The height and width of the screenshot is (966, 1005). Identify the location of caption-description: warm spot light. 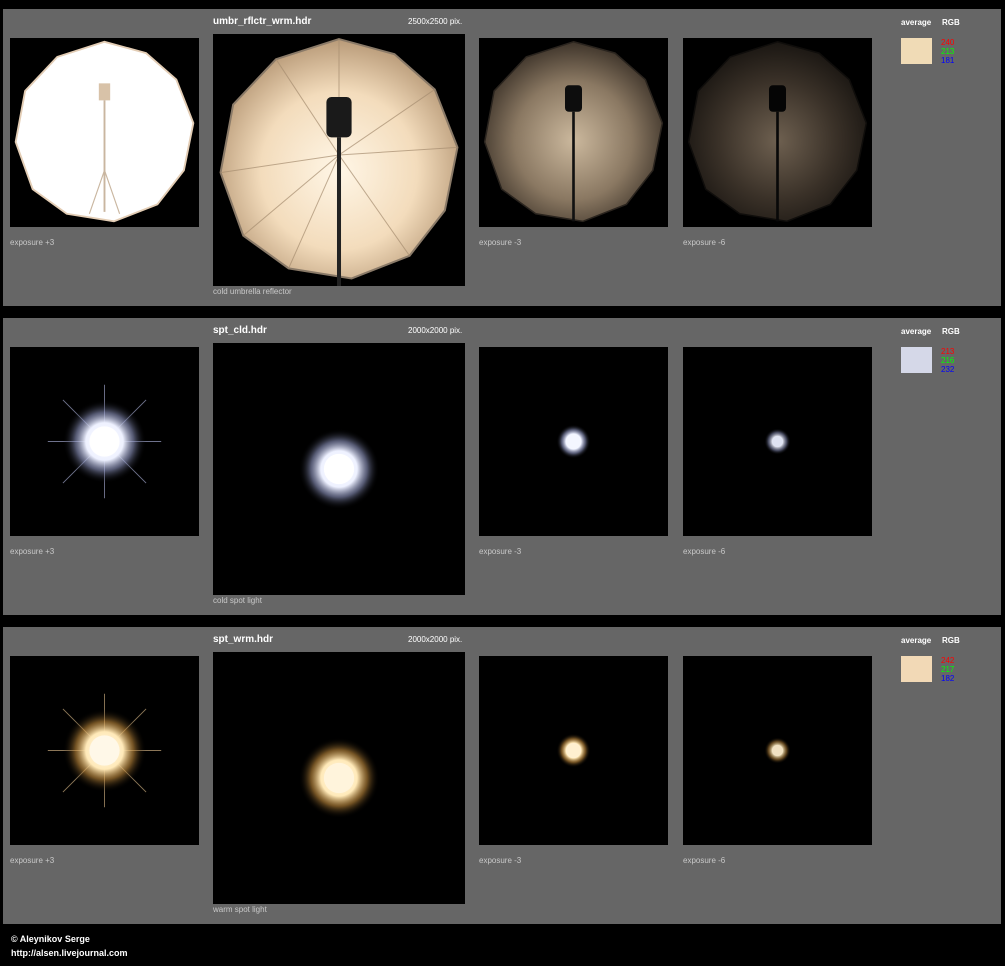
(240, 909).